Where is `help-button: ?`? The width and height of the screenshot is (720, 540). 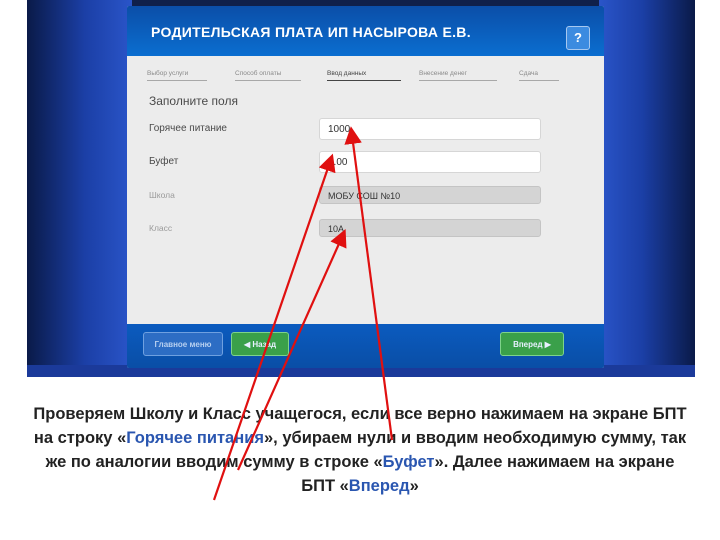 help-button: ? is located at coordinates (578, 38).